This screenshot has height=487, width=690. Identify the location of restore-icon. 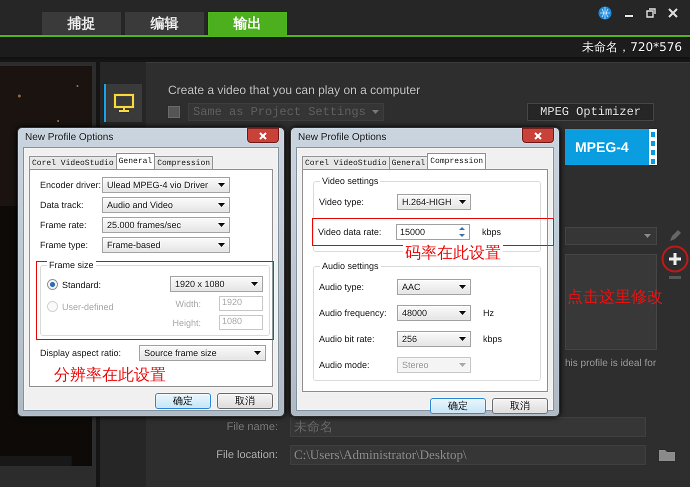
(651, 13).